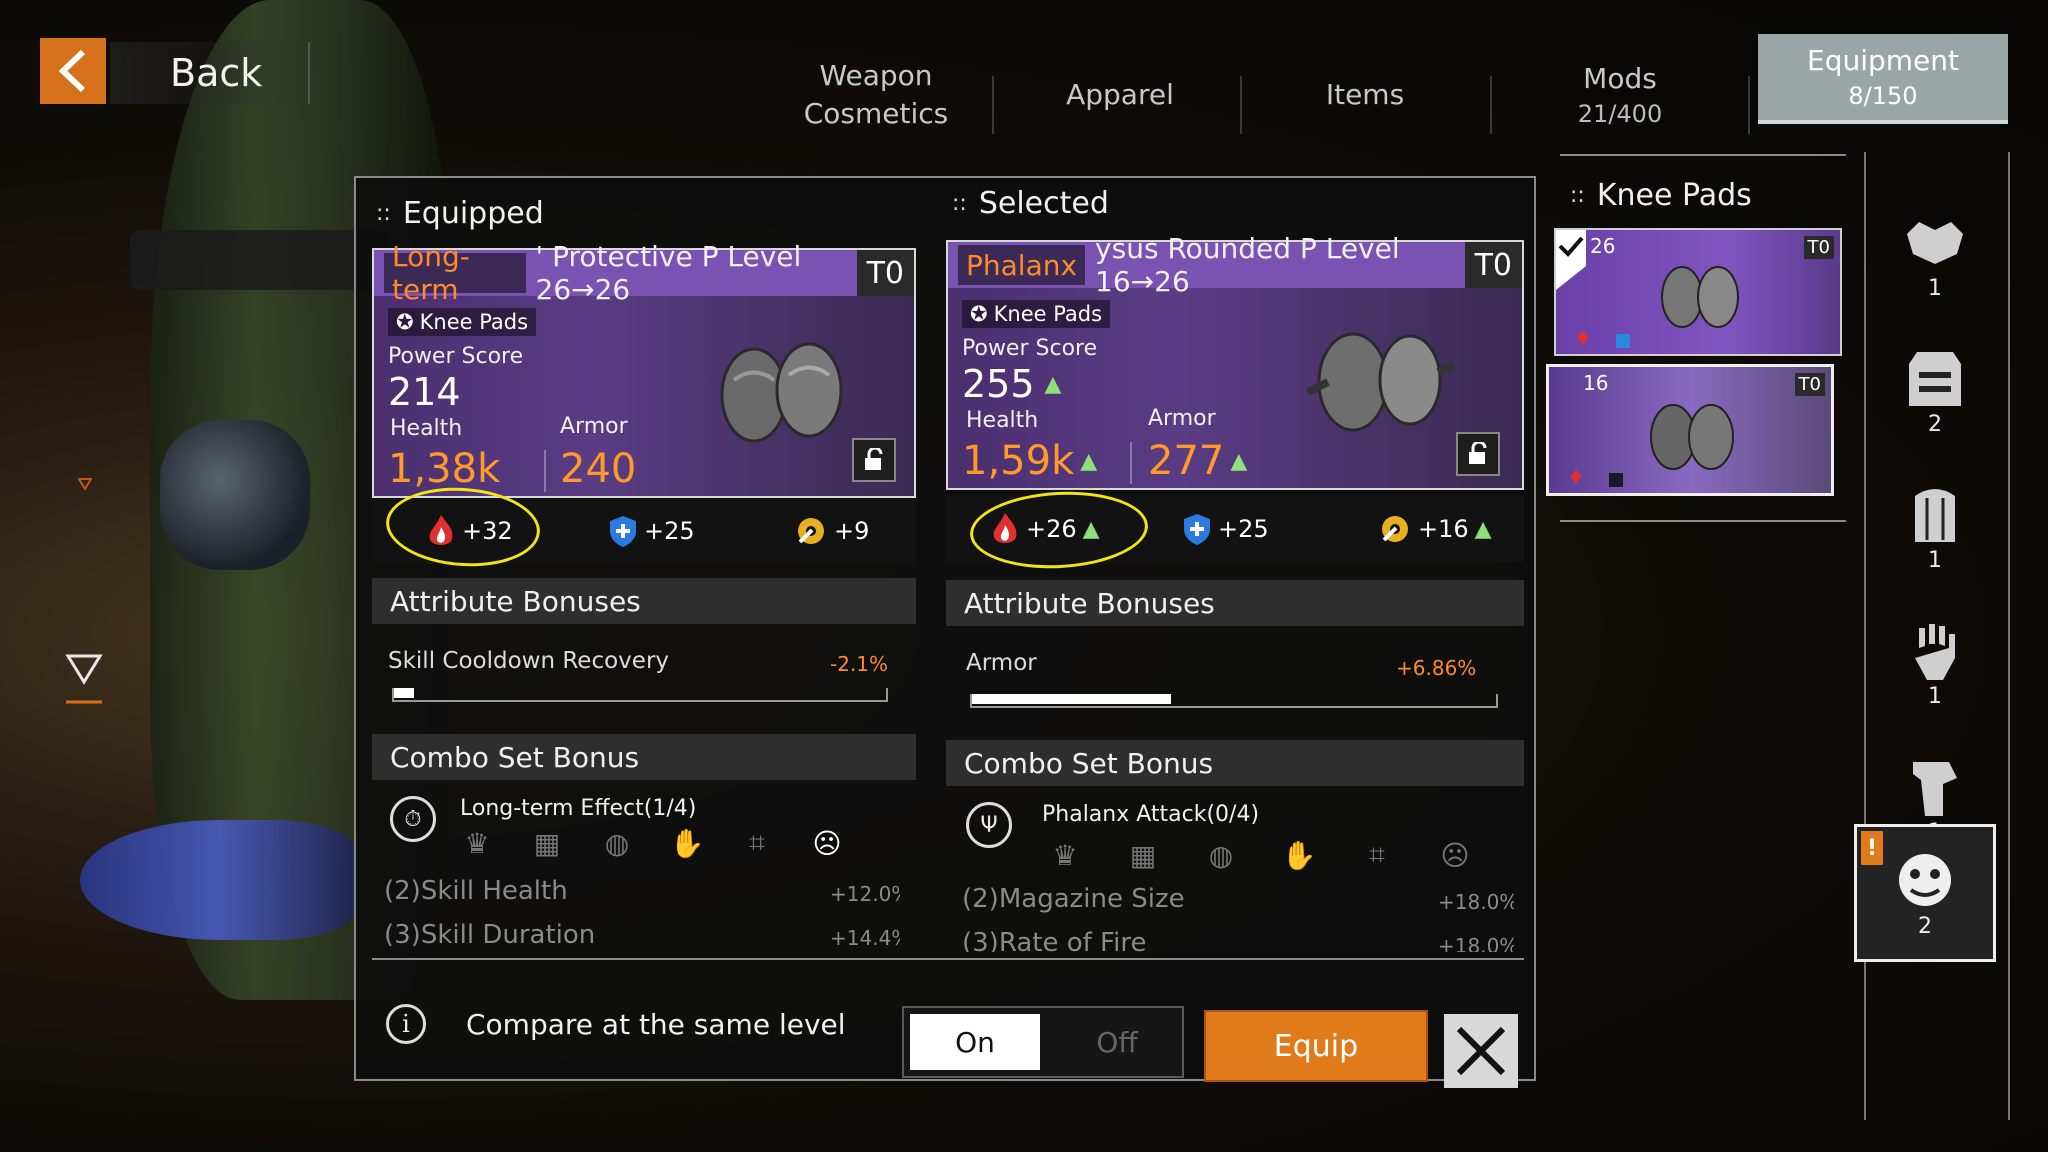 This screenshot has height=1152, width=2048. Describe the element at coordinates (1299, 855) in the screenshot. I see `gloves-icon: ✋` at that location.